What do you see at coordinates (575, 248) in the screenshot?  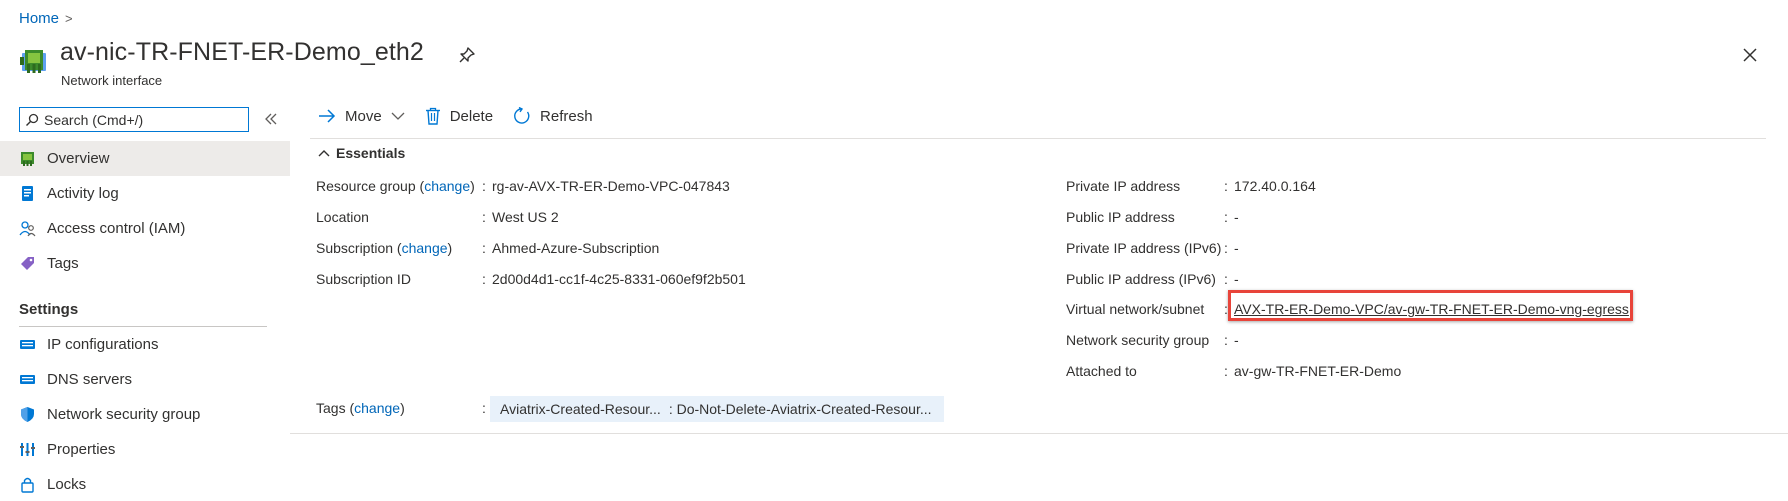 I see `subscription-link: Ahmed-Azure-Subscription` at bounding box center [575, 248].